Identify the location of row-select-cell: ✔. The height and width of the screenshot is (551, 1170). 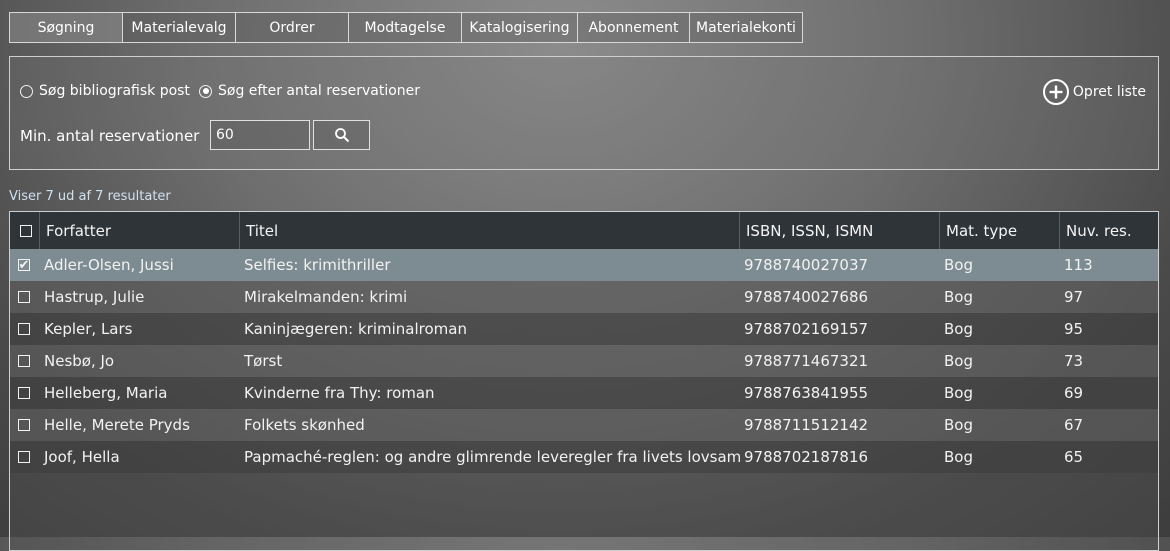
(25, 265).